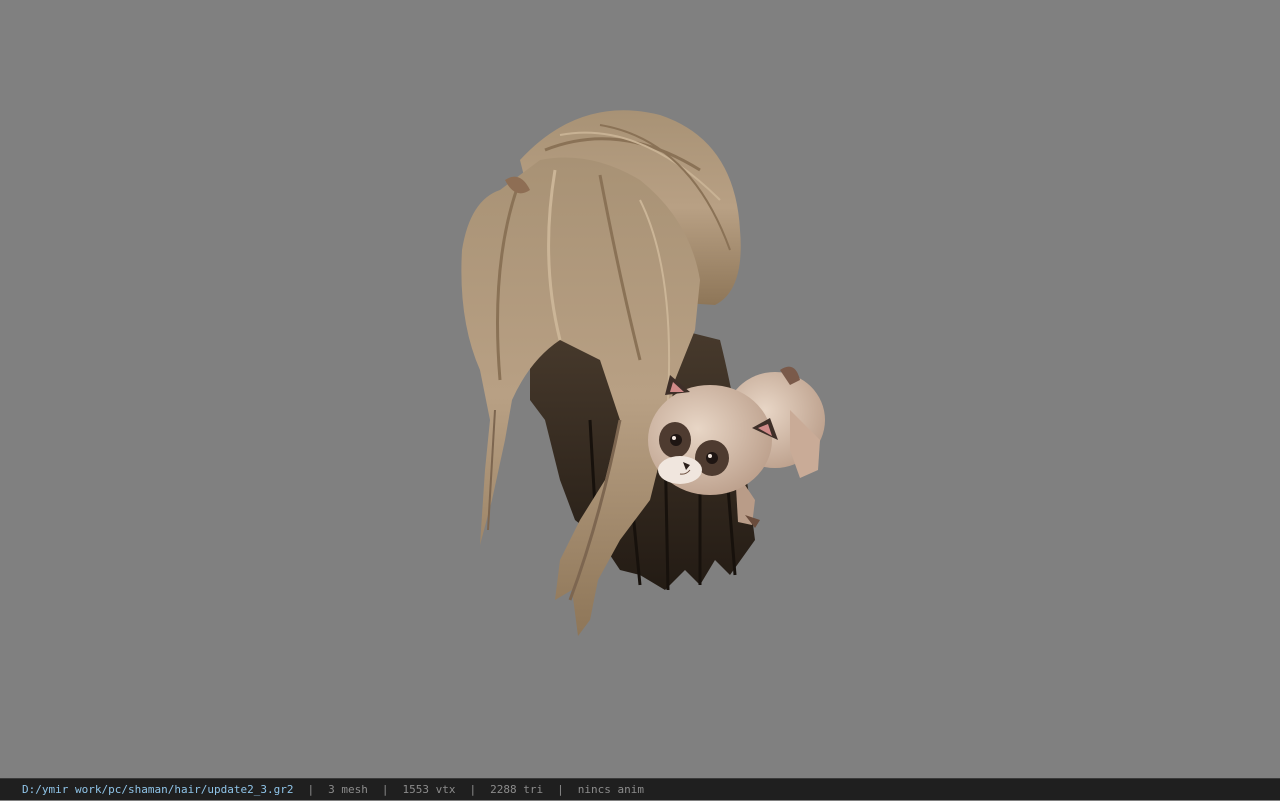 The image size is (1280, 801). Describe the element at coordinates (429, 789) in the screenshot. I see `vertex-count: 1553 vtx` at that location.